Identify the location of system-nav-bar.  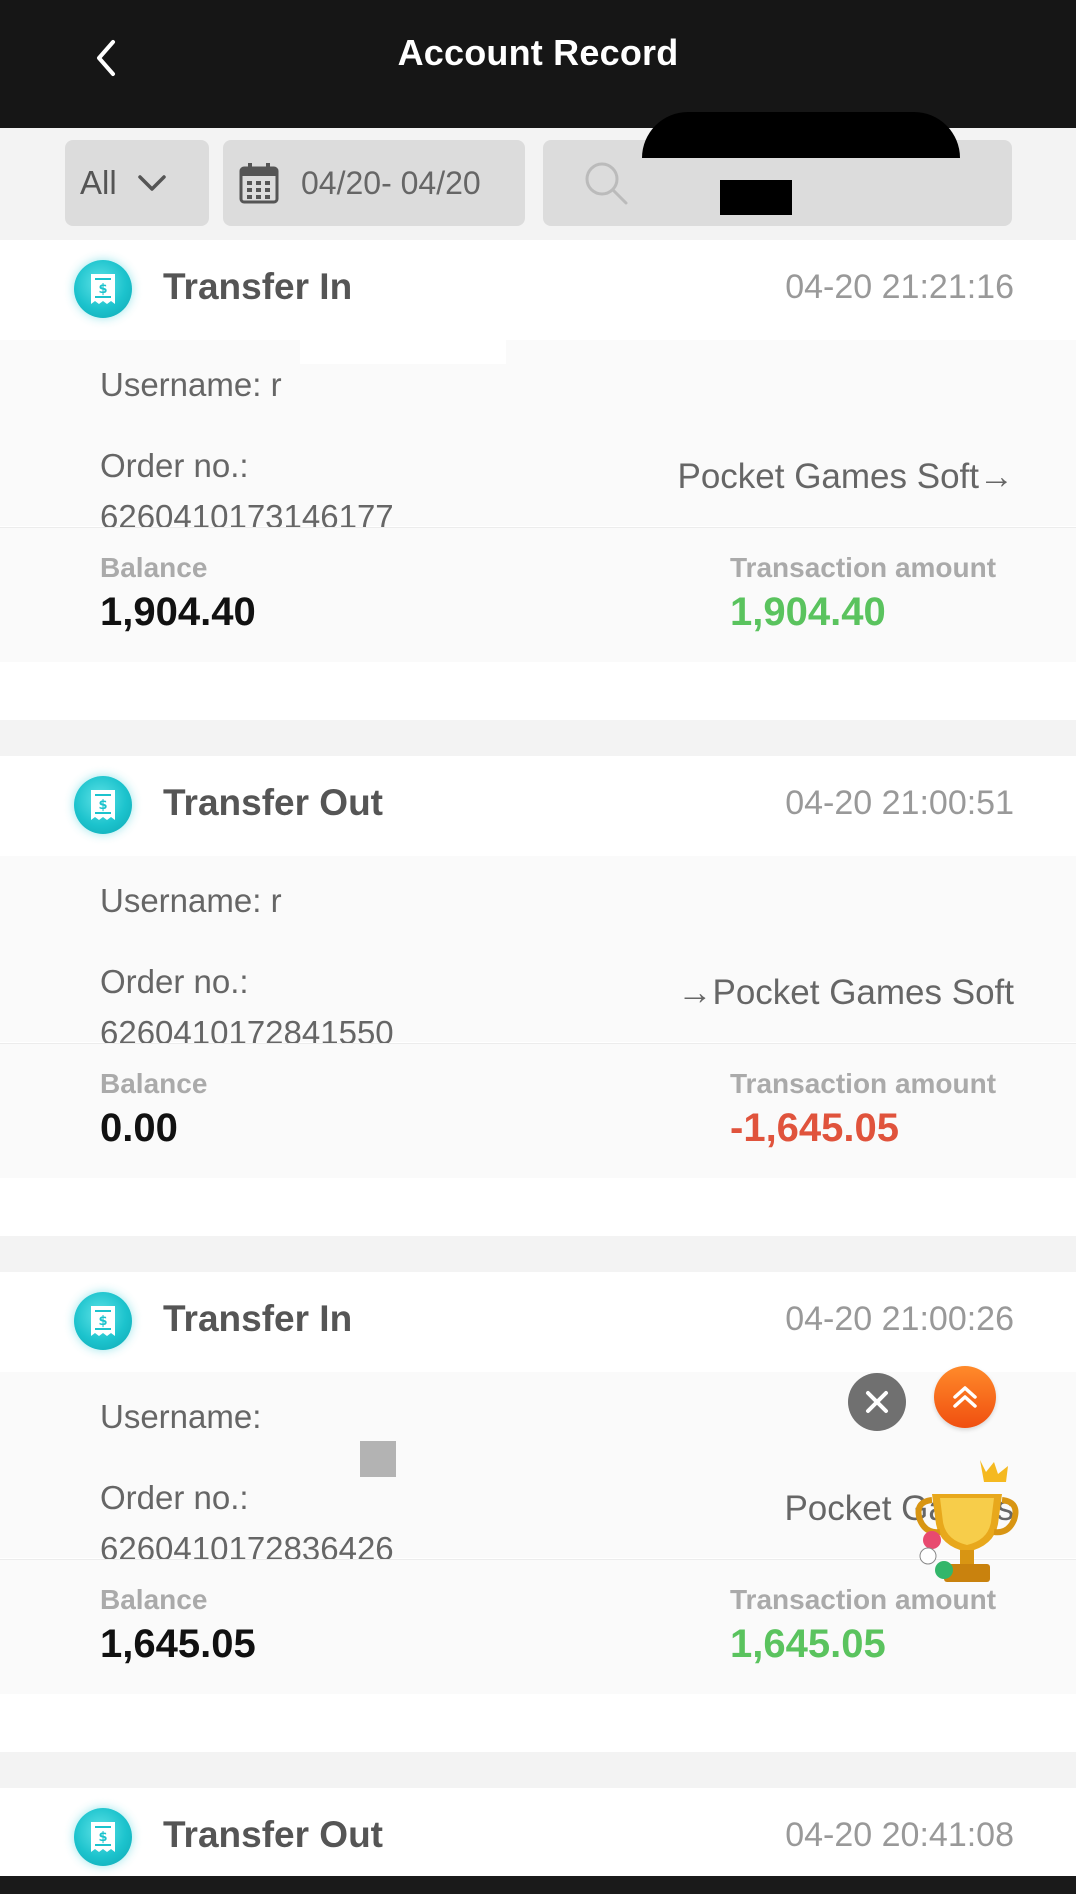
(538, 1885).